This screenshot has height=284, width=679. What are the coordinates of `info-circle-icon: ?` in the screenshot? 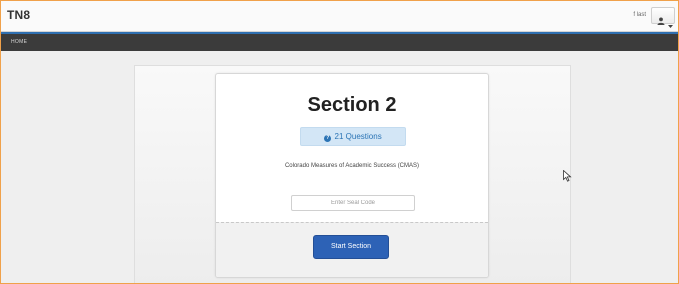 It's located at (328, 138).